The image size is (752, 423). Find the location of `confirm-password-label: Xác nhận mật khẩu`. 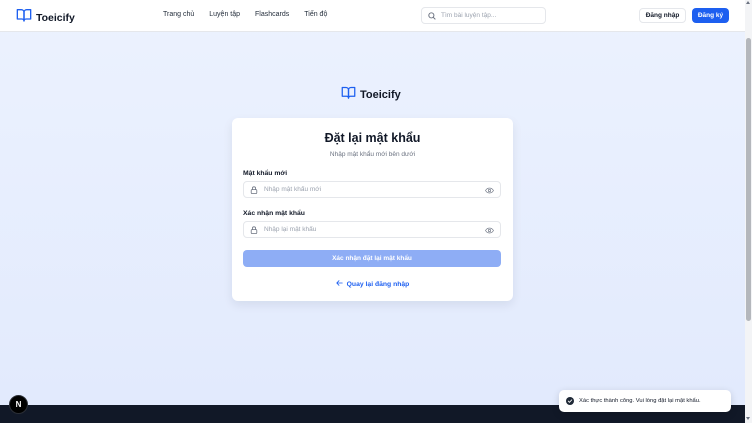

confirm-password-label: Xác nhận mật khẩu is located at coordinates (274, 213).